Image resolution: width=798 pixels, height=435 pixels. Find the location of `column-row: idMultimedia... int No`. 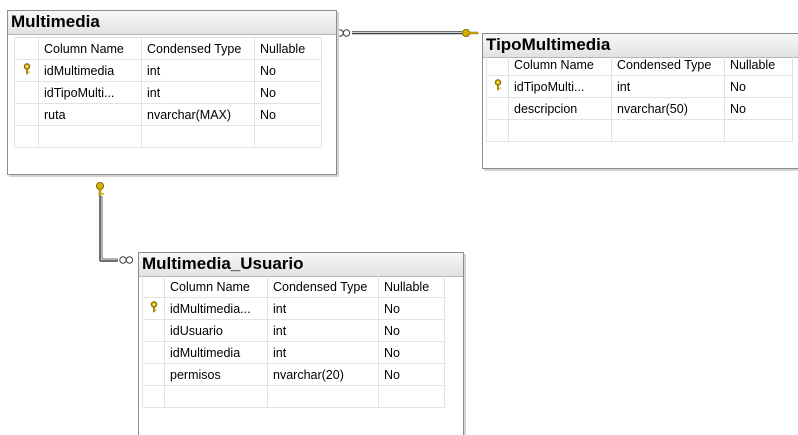

column-row: idMultimedia... int No is located at coordinates (293, 308).